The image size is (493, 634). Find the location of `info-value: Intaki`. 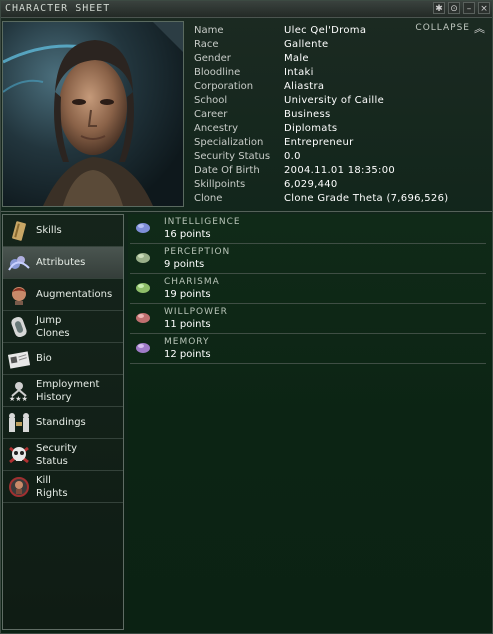

info-value: Intaki is located at coordinates (299, 72).